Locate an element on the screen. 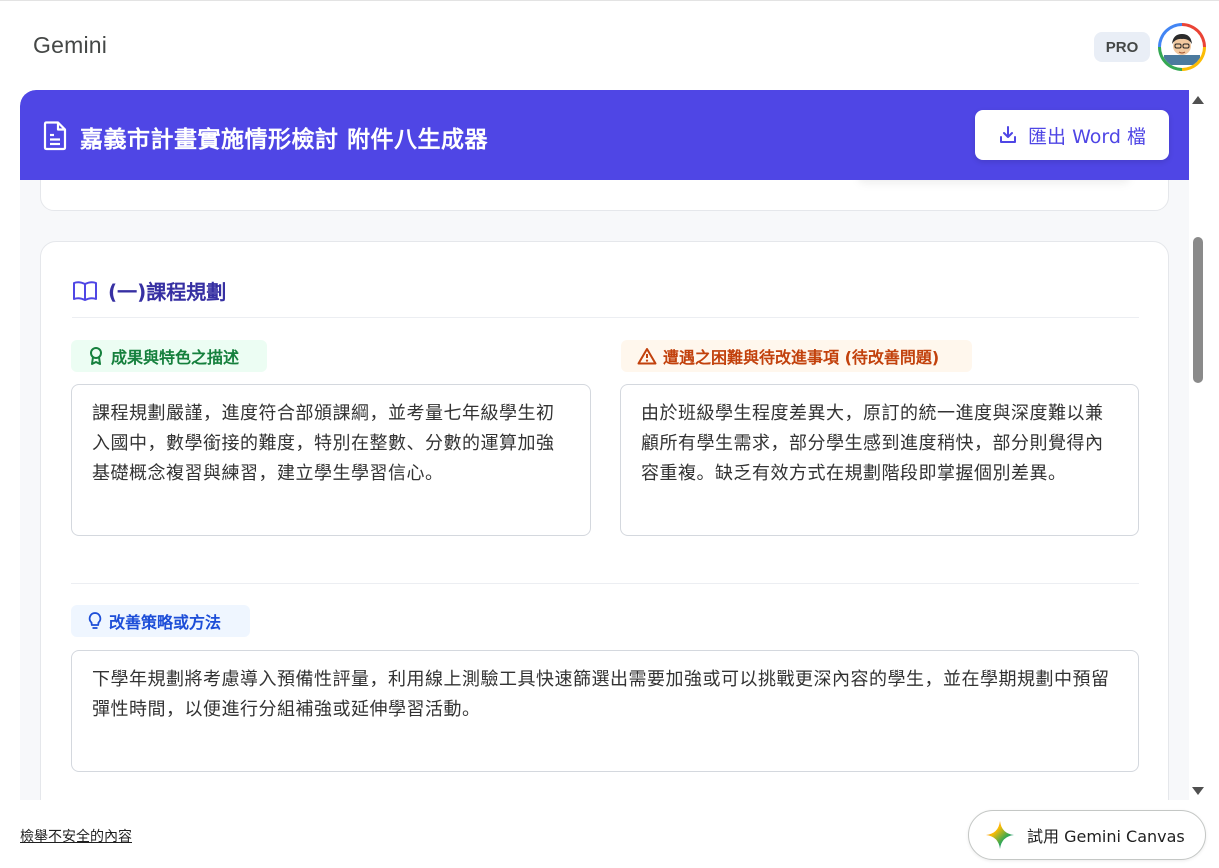  book-open-icon is located at coordinates (85, 290).